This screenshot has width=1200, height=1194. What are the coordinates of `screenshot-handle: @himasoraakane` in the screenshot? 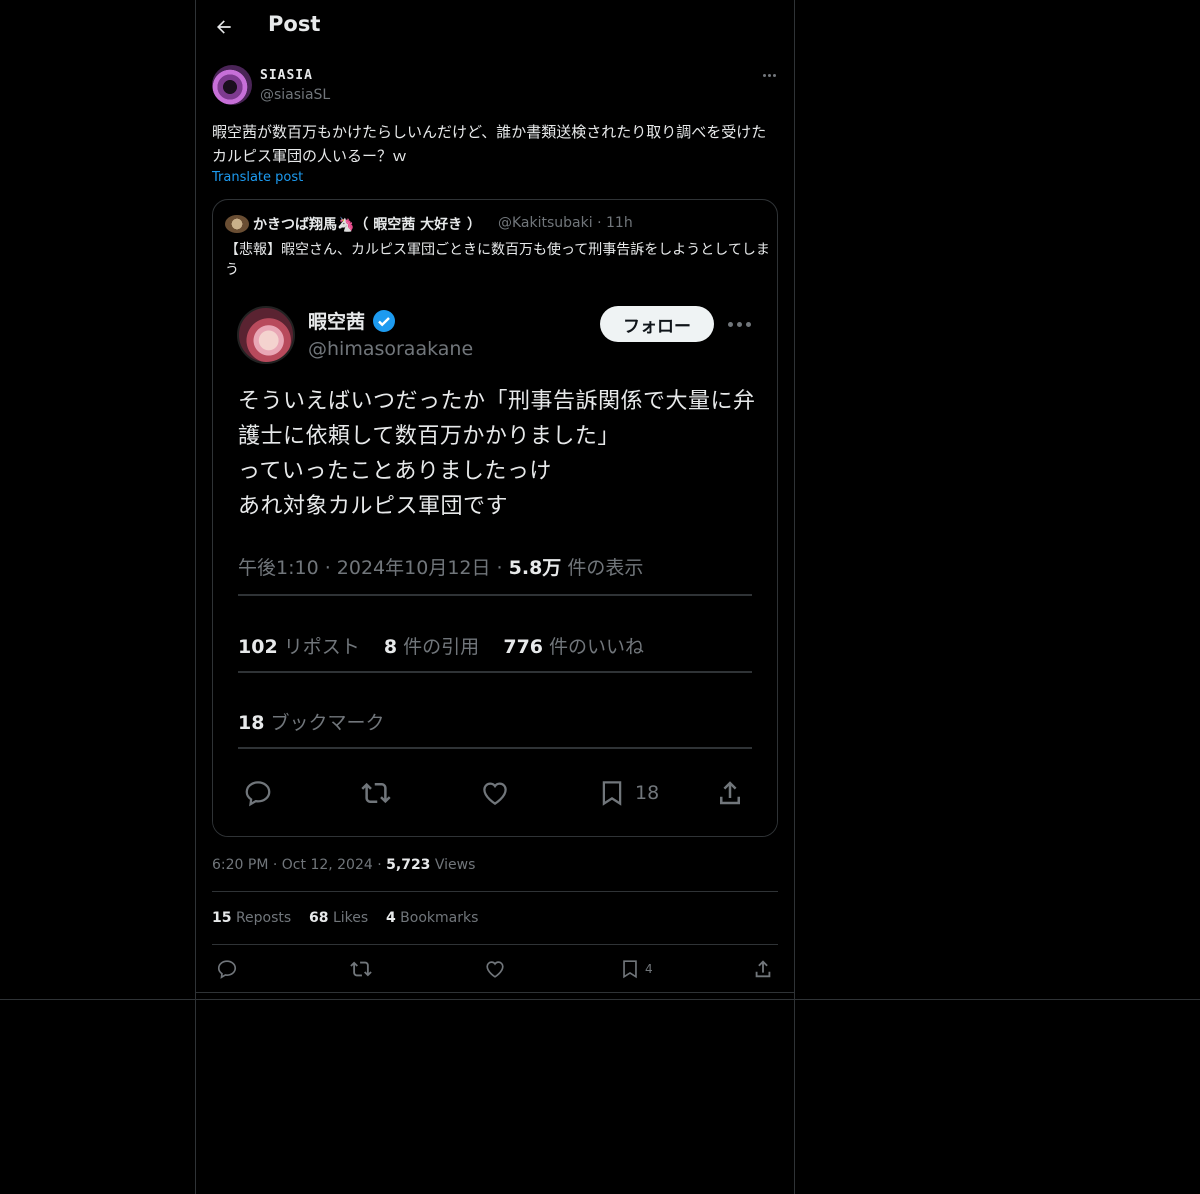 It's located at (391, 349).